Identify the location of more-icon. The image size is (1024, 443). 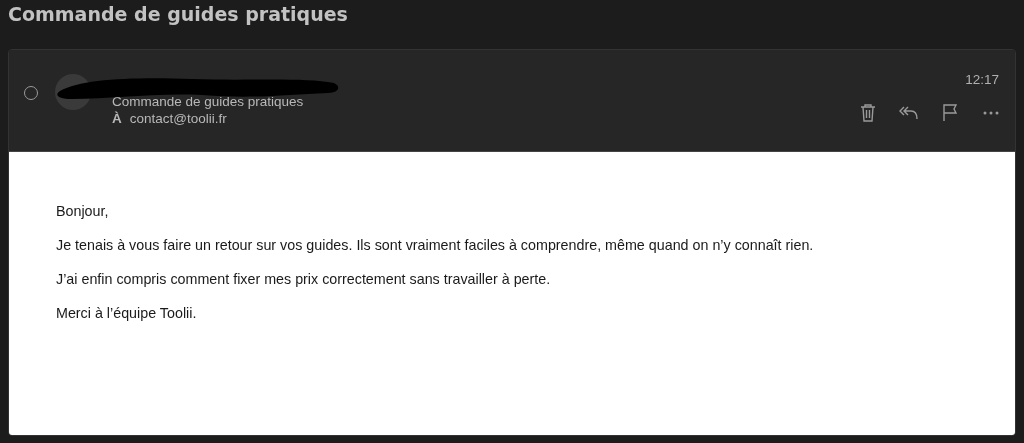
(990, 113).